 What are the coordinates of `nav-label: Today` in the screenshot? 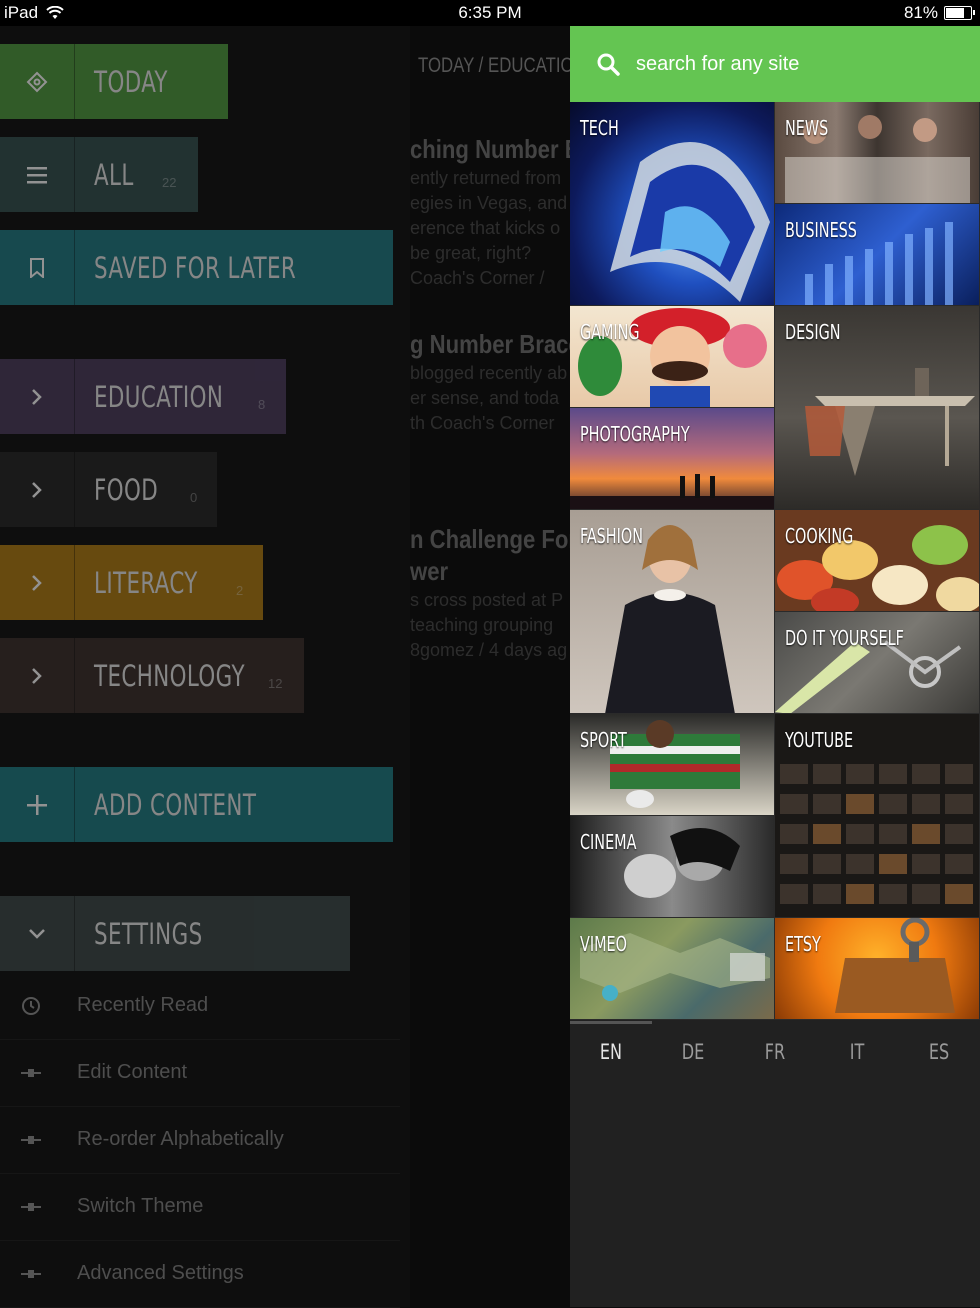 It's located at (131, 81).